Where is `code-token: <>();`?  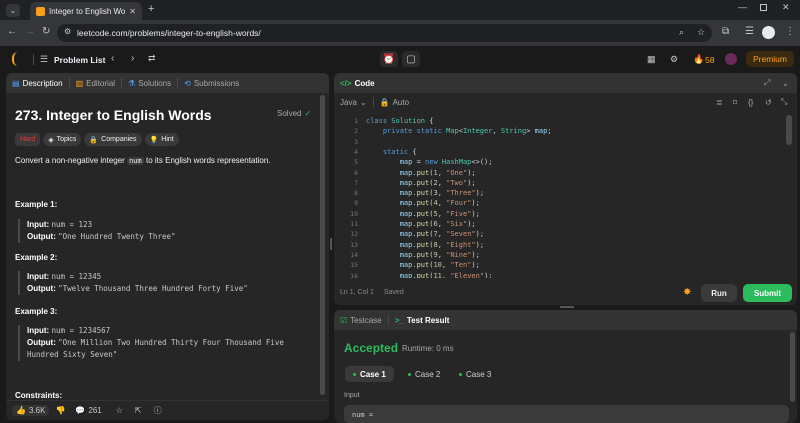
code-token: <>(); is located at coordinates (482, 162).